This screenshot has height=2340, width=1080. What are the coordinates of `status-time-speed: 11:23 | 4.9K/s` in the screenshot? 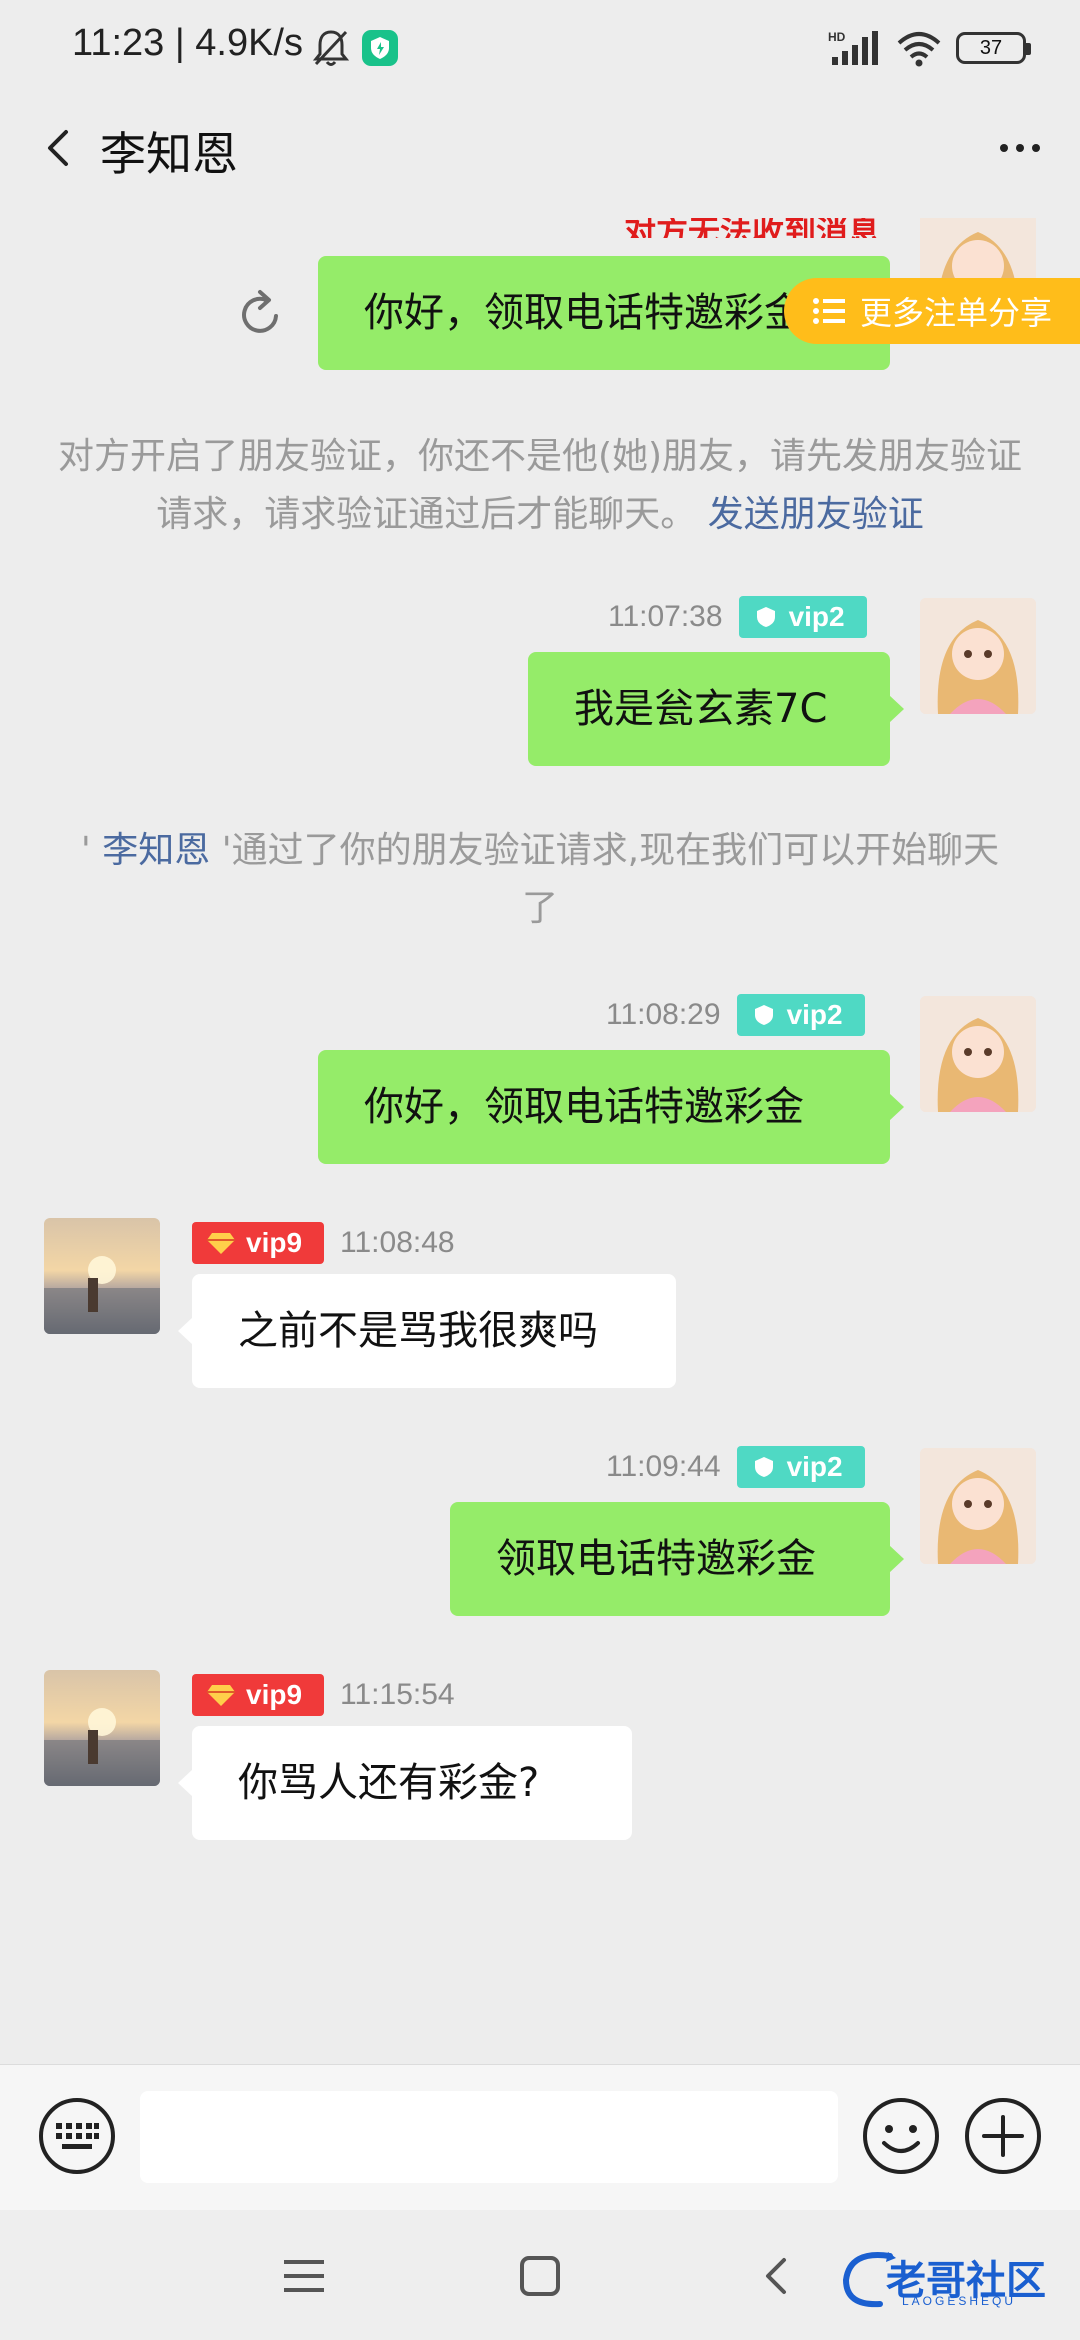 It's located at (187, 43).